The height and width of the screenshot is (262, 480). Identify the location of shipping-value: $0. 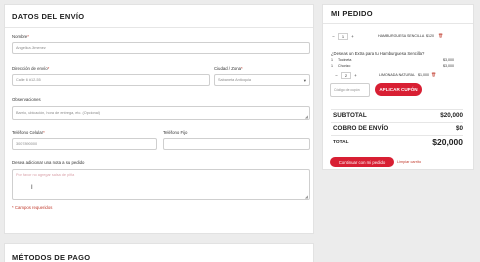
(459, 128).